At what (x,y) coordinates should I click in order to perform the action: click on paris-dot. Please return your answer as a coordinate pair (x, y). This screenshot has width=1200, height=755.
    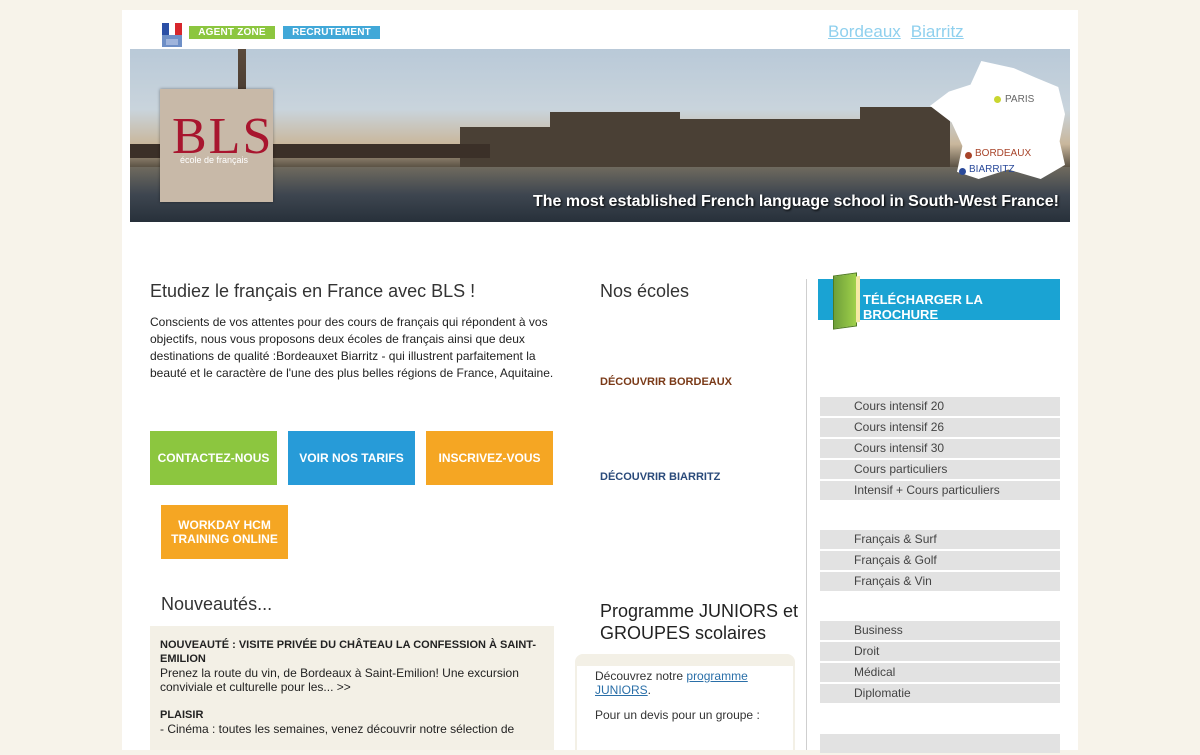
    Looking at the image, I should click on (997, 99).